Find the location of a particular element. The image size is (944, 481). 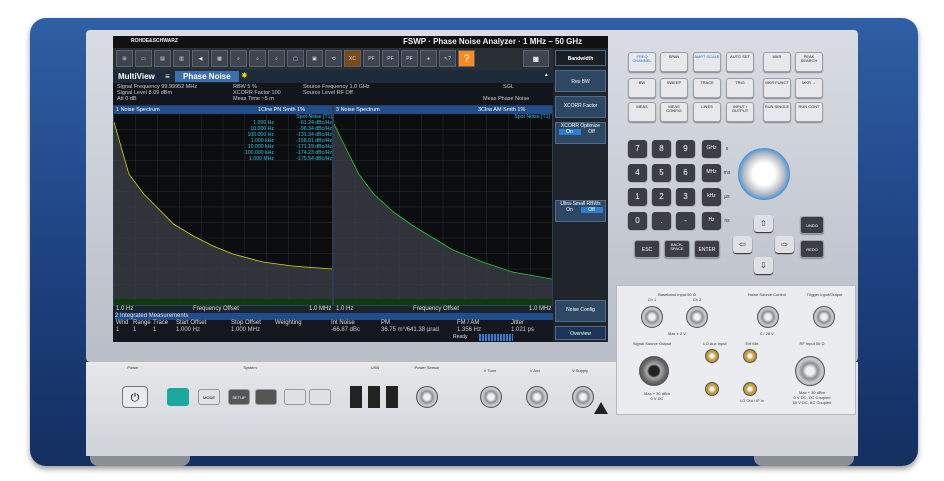

numpad-key: 7 is located at coordinates (637, 148).